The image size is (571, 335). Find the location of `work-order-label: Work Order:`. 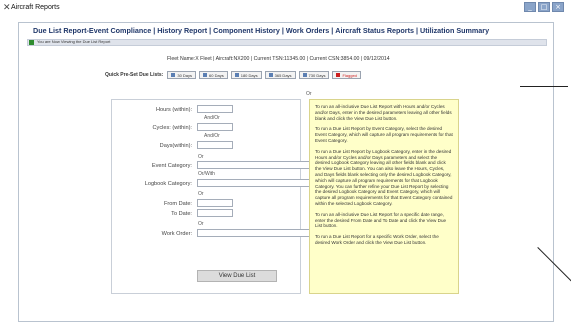

work-order-label: Work Order: is located at coordinates (176, 234).